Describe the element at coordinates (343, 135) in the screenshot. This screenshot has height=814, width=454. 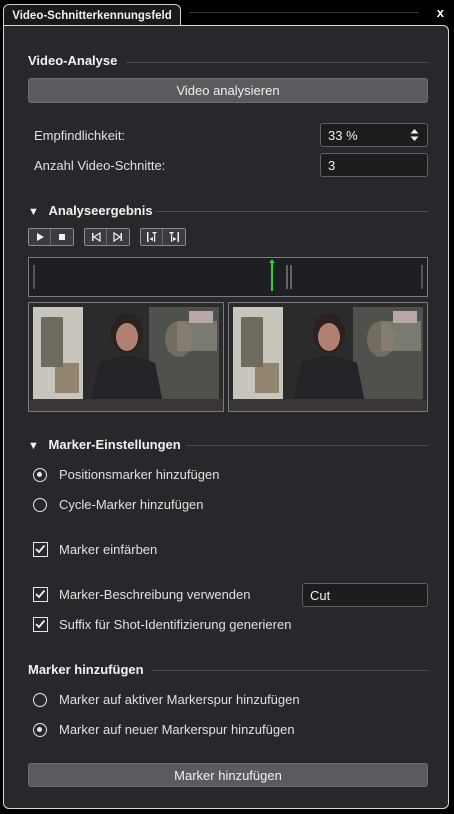
I see `sensitivity-value: 33 %` at that location.